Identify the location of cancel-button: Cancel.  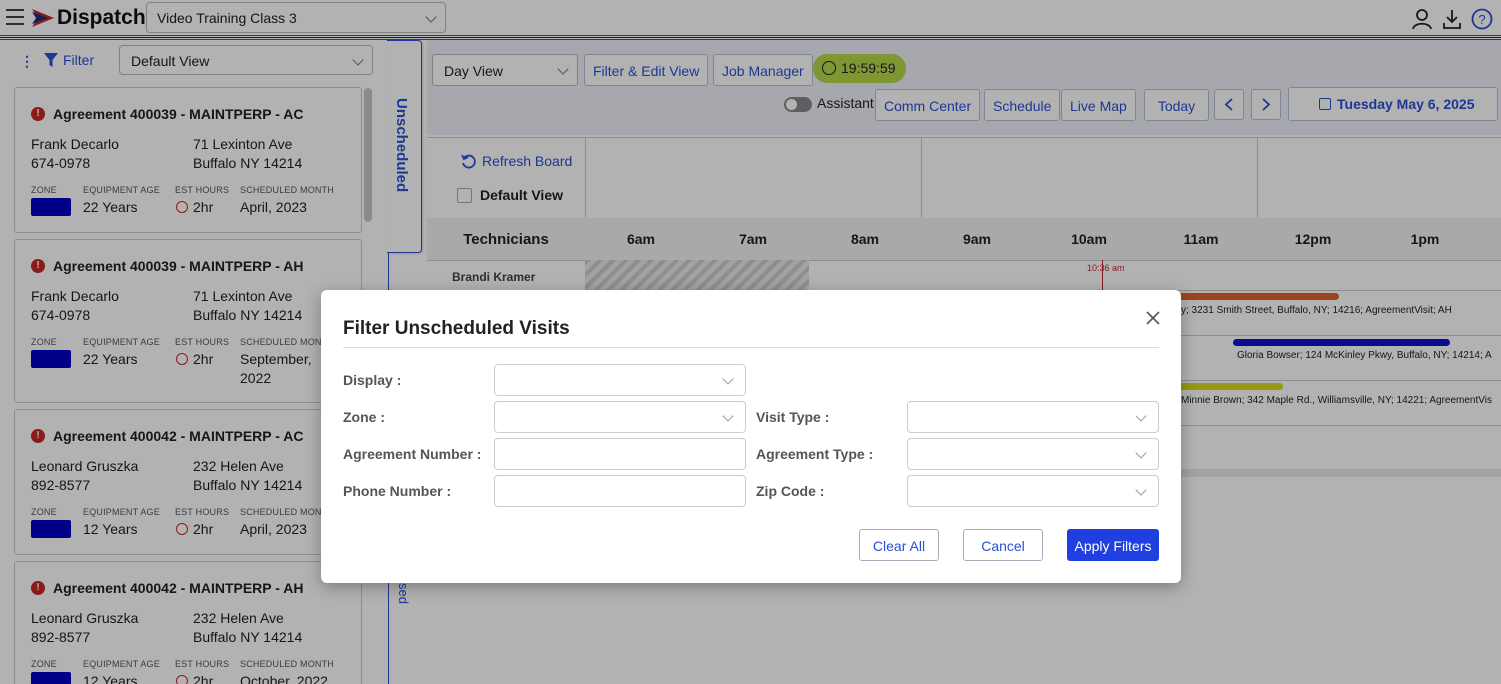
(1003, 545).